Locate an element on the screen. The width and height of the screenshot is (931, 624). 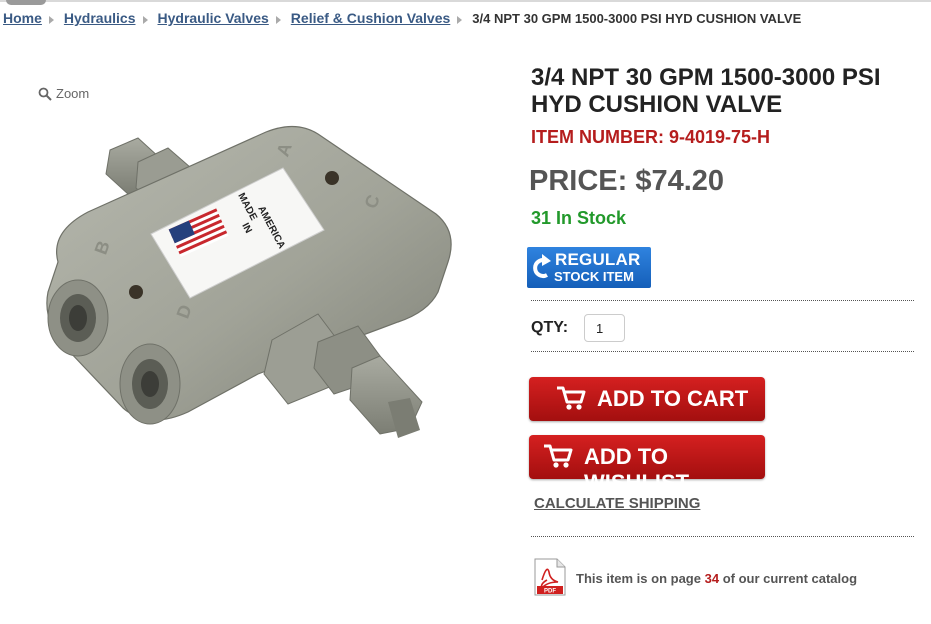
breadcrumb-hydraulics: Hydraulics is located at coordinates (100, 18).